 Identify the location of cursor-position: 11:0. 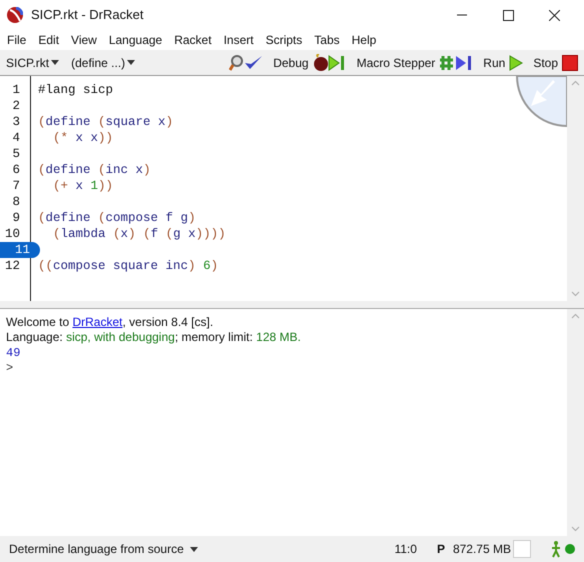
(405, 549).